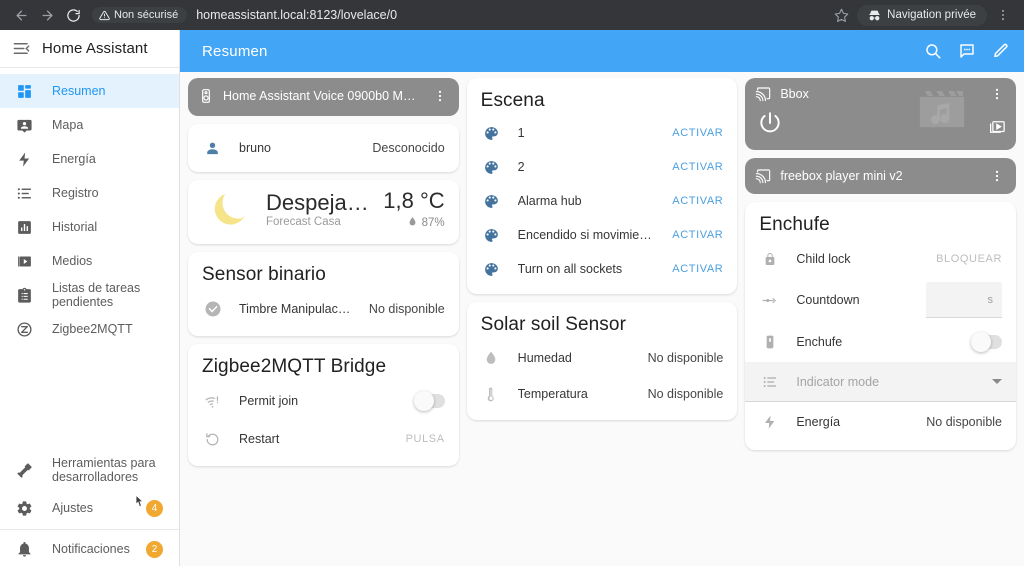  I want to click on weather-temperature: 1,8 °C, so click(414, 201).